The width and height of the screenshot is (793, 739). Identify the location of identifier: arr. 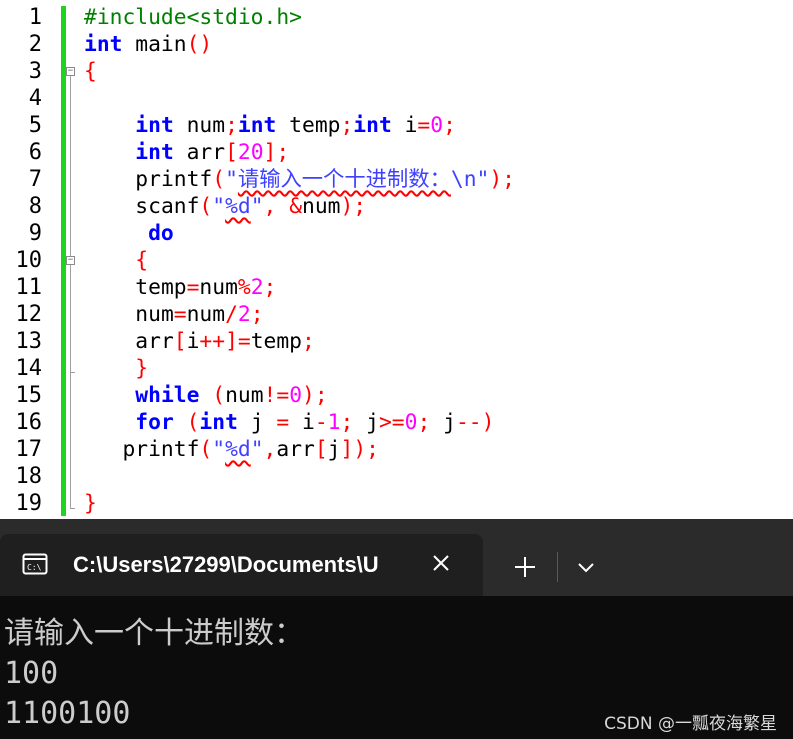
(199, 152).